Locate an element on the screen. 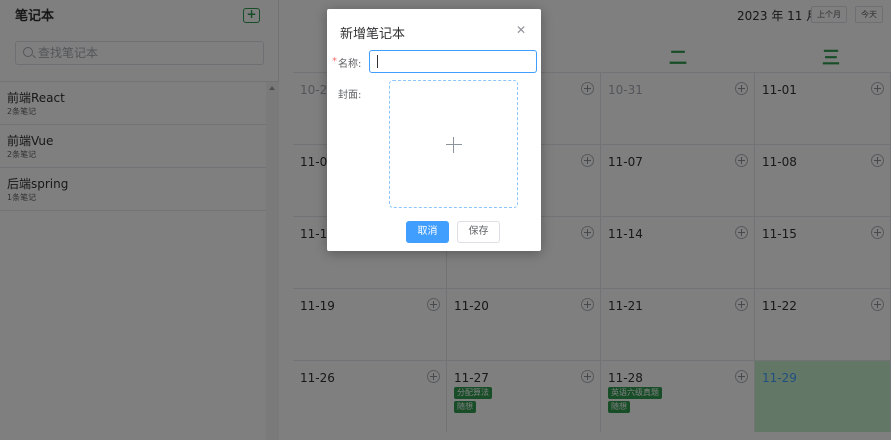  close-icon: ✕ is located at coordinates (521, 30).